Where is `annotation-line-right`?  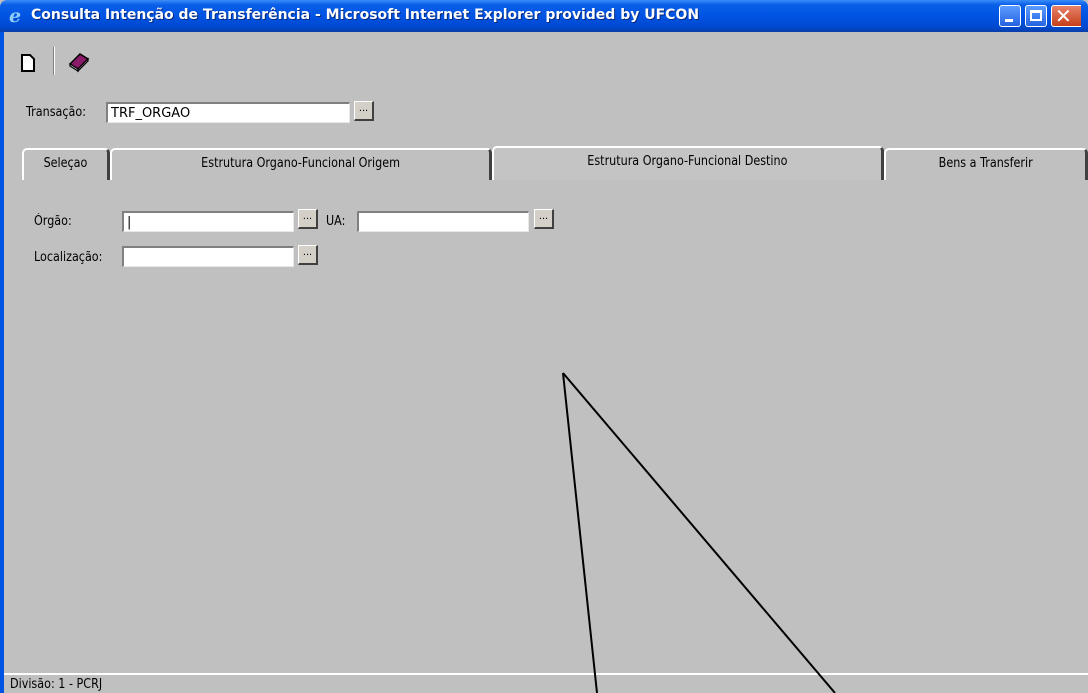
annotation-line-right is located at coordinates (699, 532).